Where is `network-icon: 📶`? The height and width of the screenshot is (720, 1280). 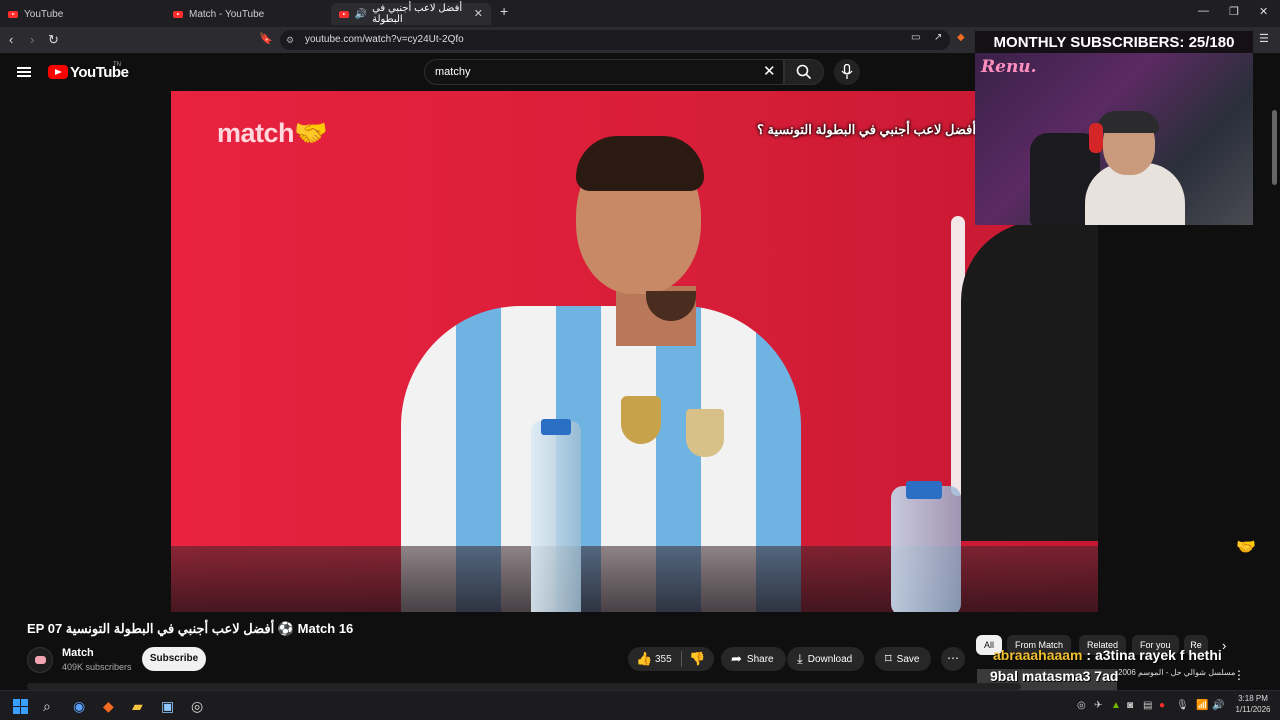 network-icon: 📶 is located at coordinates (1202, 705).